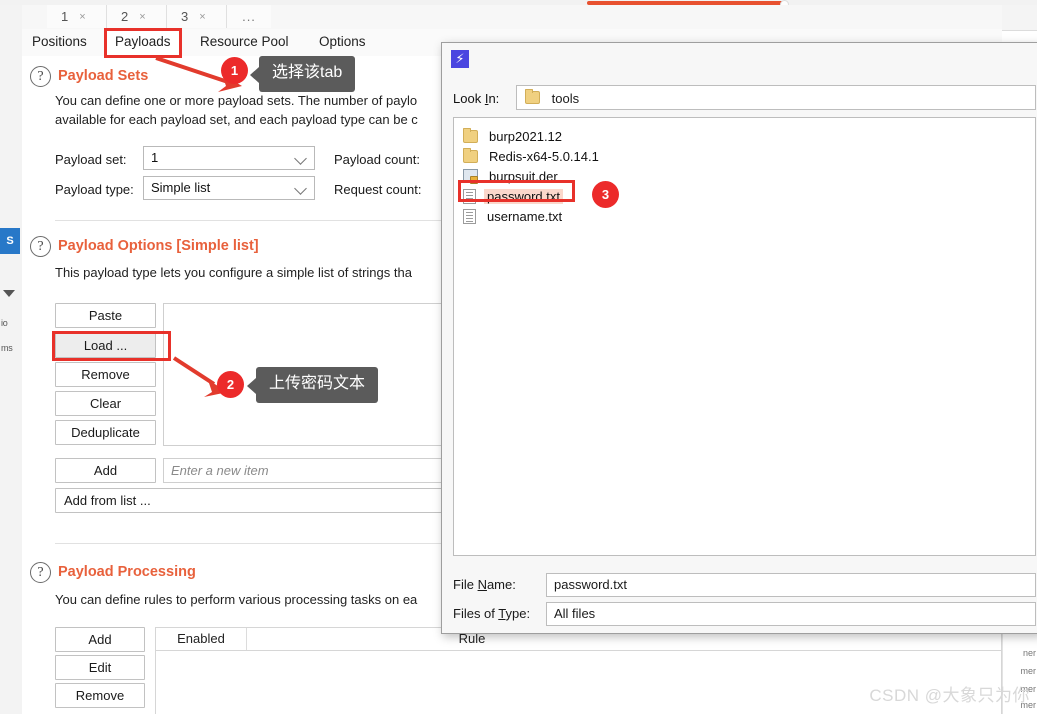 This screenshot has height=714, width=1037. Describe the element at coordinates (244, 42) in the screenshot. I see `tab-resource-pool: Resource Pool` at that location.